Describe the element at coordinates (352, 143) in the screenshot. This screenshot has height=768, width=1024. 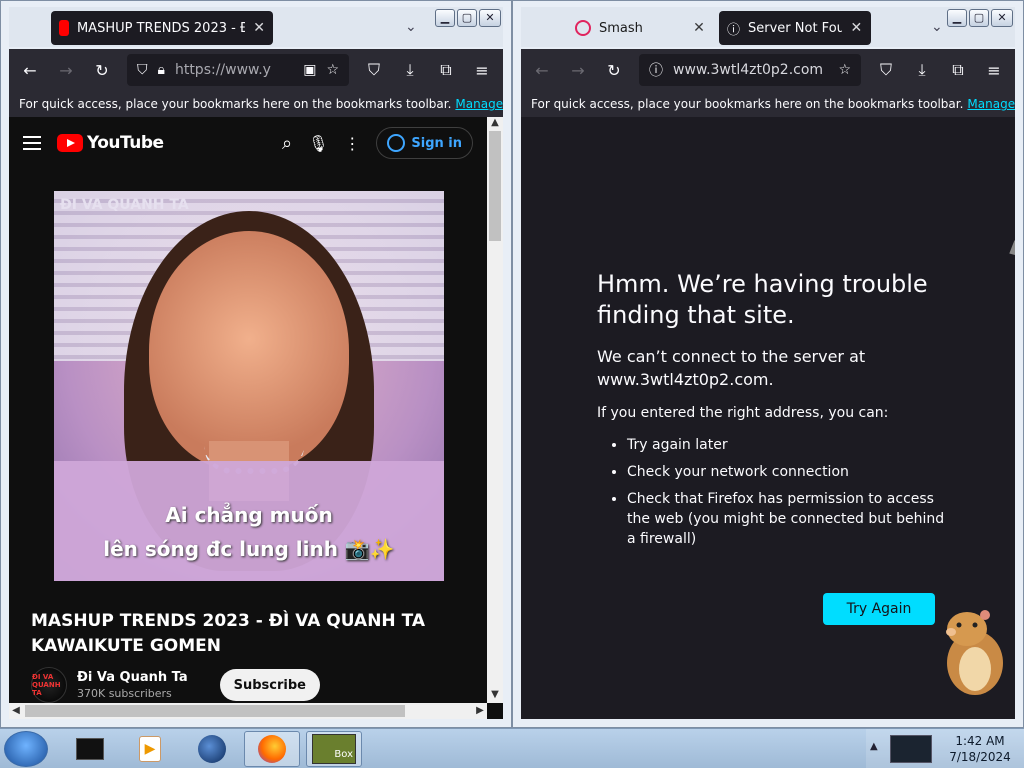
I see `more-options-icon: ⋮` at that location.